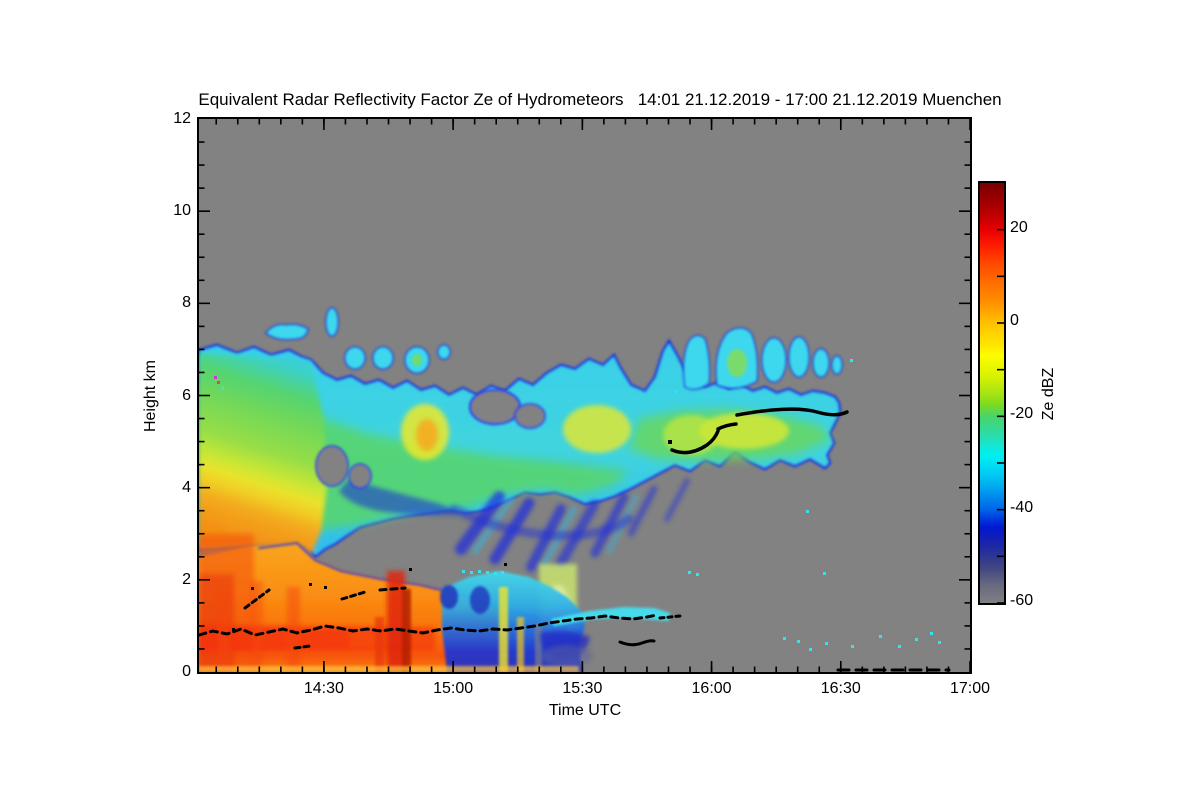 The height and width of the screenshot is (800, 1200). What do you see at coordinates (582, 688) in the screenshot?
I see `x-tick-label: 15:30` at bounding box center [582, 688].